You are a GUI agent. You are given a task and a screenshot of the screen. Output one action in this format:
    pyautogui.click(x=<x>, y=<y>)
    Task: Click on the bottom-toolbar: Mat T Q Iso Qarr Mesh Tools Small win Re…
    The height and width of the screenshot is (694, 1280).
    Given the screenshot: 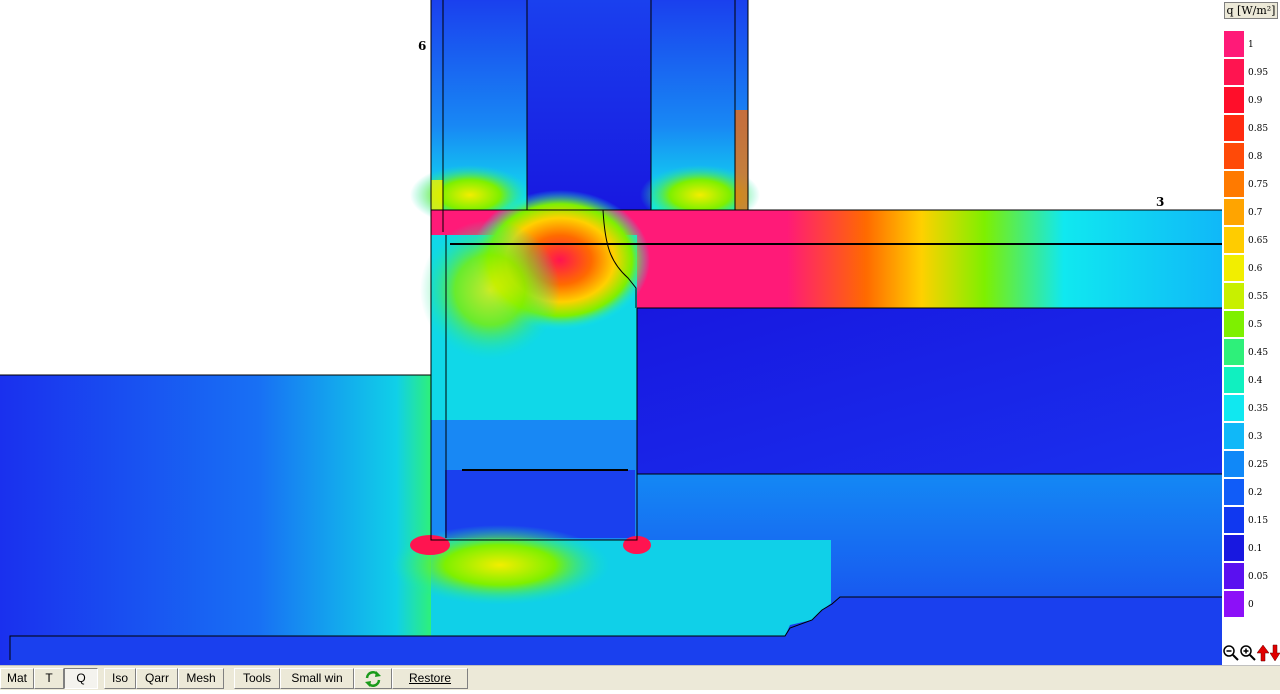 What is the action you would take?
    pyautogui.click(x=640, y=677)
    